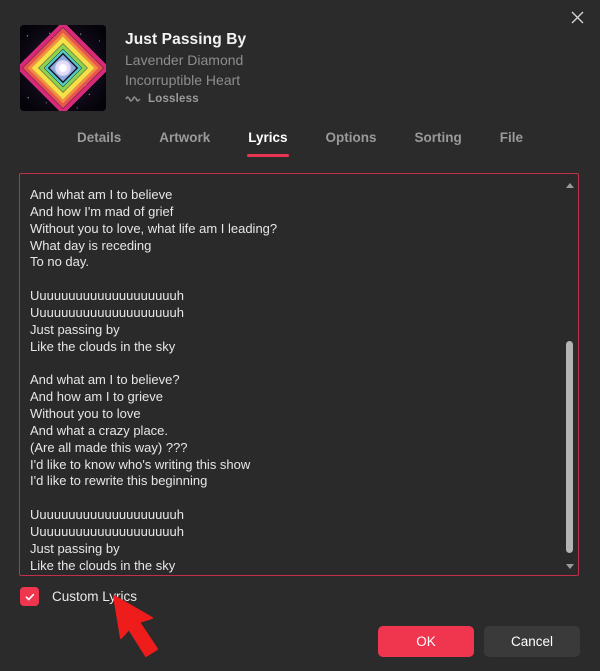 The image size is (600, 671). I want to click on album-artwork, so click(63, 68).